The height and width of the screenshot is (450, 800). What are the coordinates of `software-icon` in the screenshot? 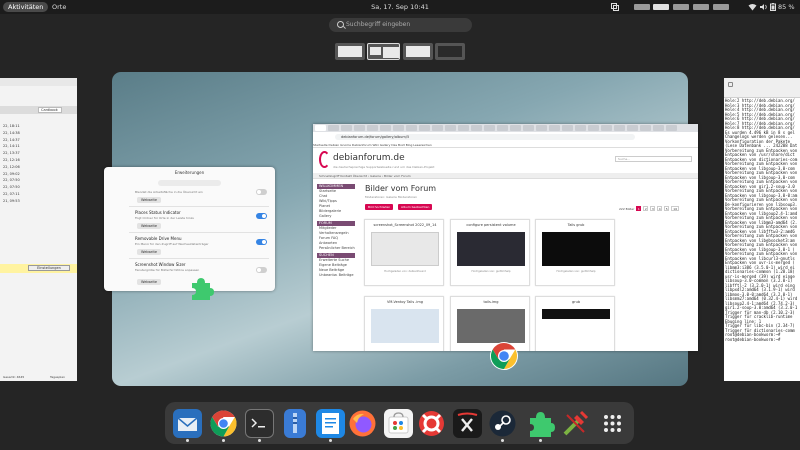 It's located at (398, 423).